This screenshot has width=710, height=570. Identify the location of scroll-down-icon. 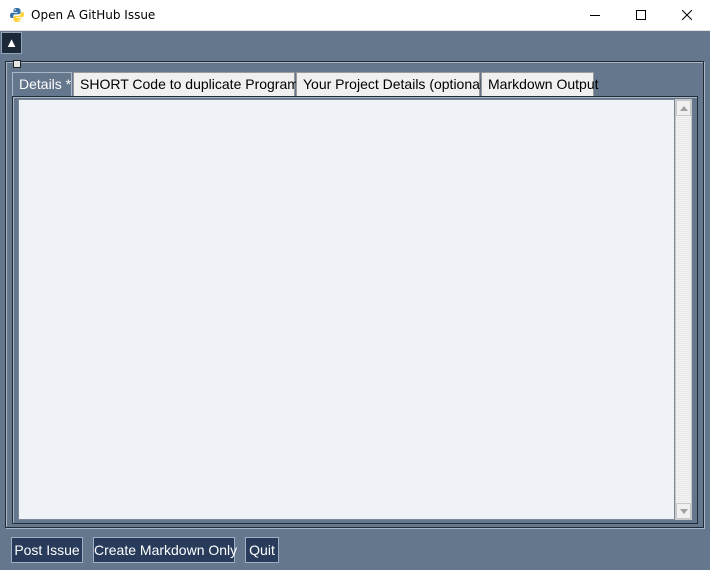
(684, 511).